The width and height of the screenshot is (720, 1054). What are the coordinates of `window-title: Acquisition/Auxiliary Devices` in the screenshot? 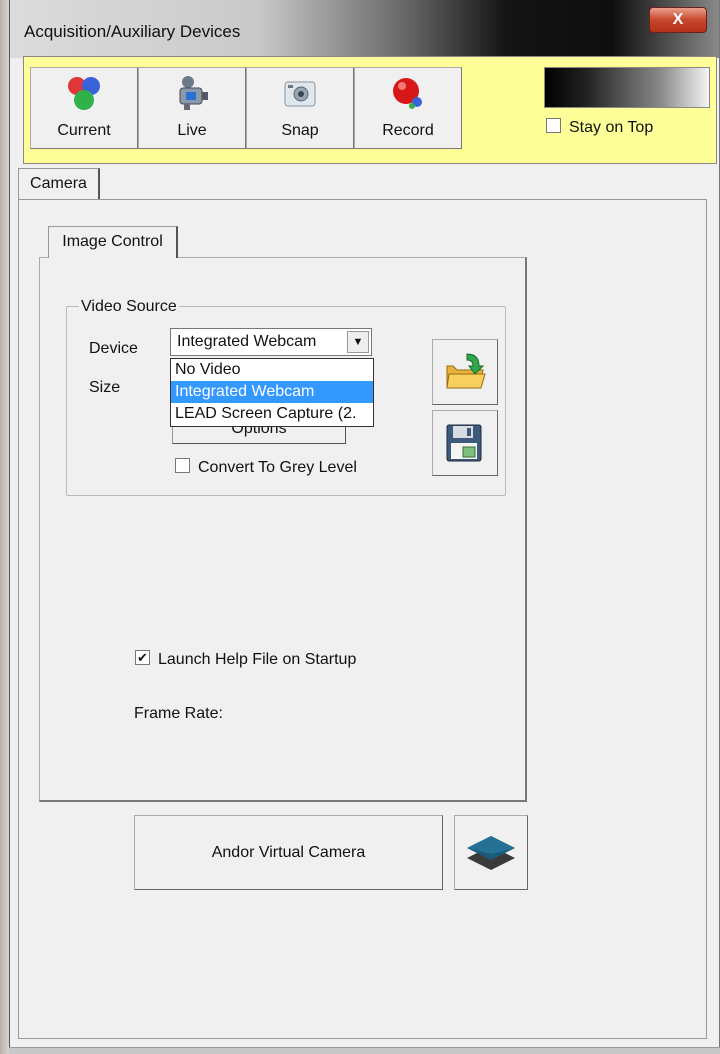 It's located at (132, 31).